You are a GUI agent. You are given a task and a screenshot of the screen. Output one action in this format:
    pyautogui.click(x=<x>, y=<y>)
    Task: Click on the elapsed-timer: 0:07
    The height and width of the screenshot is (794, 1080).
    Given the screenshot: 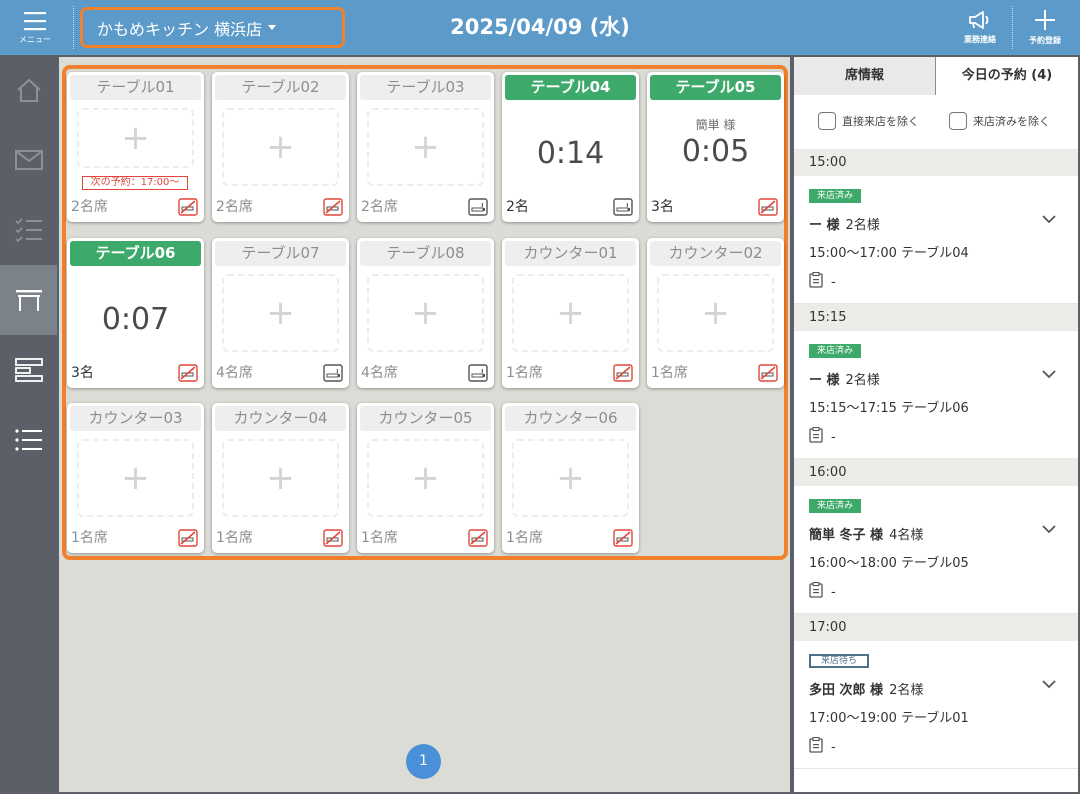 What is the action you would take?
    pyautogui.click(x=135, y=319)
    